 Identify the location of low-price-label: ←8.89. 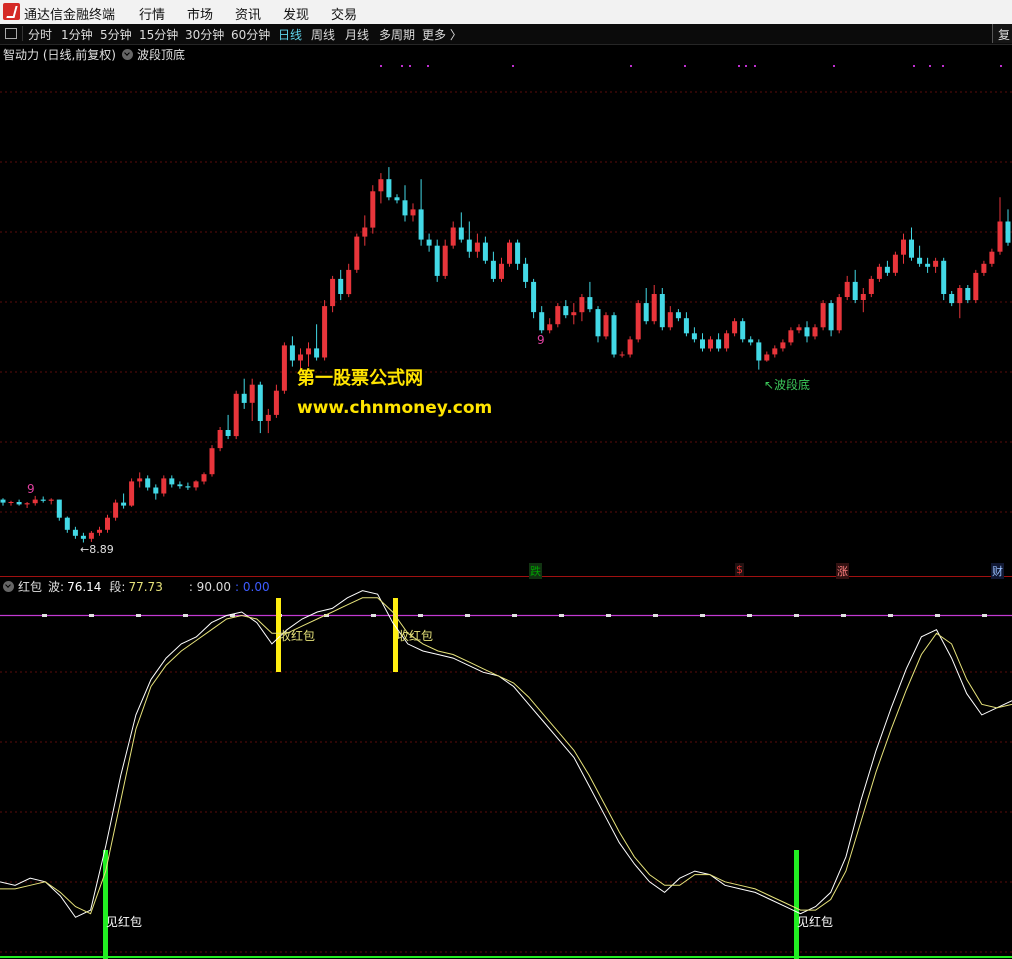
(97, 549).